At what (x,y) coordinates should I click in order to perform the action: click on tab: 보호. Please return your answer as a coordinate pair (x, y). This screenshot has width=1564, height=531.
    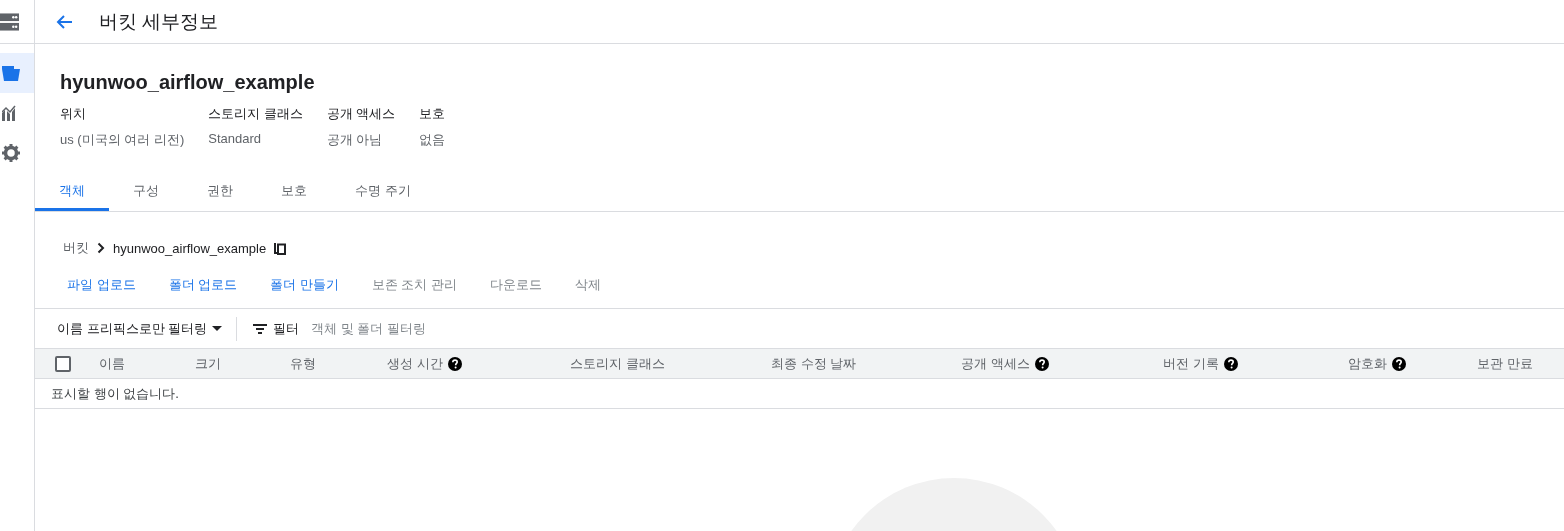
    Looking at the image, I should click on (294, 192).